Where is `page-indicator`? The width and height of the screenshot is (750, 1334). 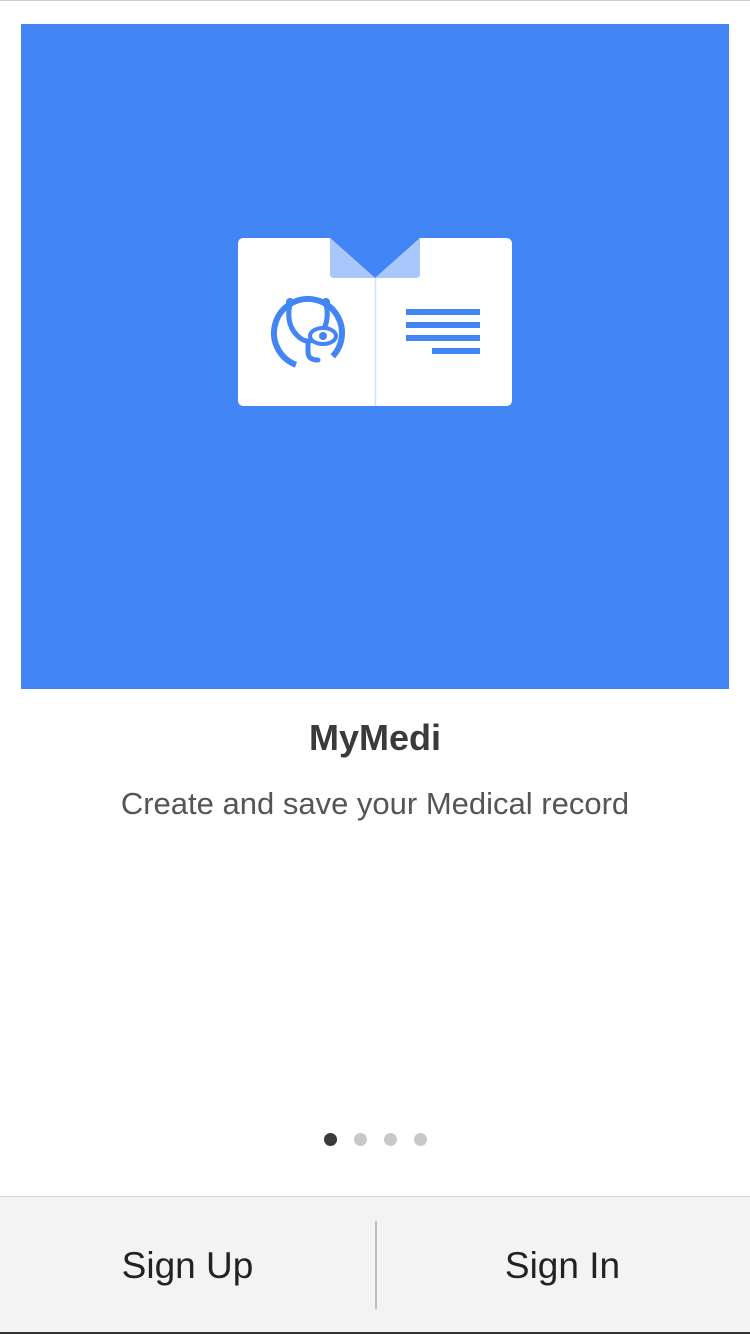
page-indicator is located at coordinates (375, 1140).